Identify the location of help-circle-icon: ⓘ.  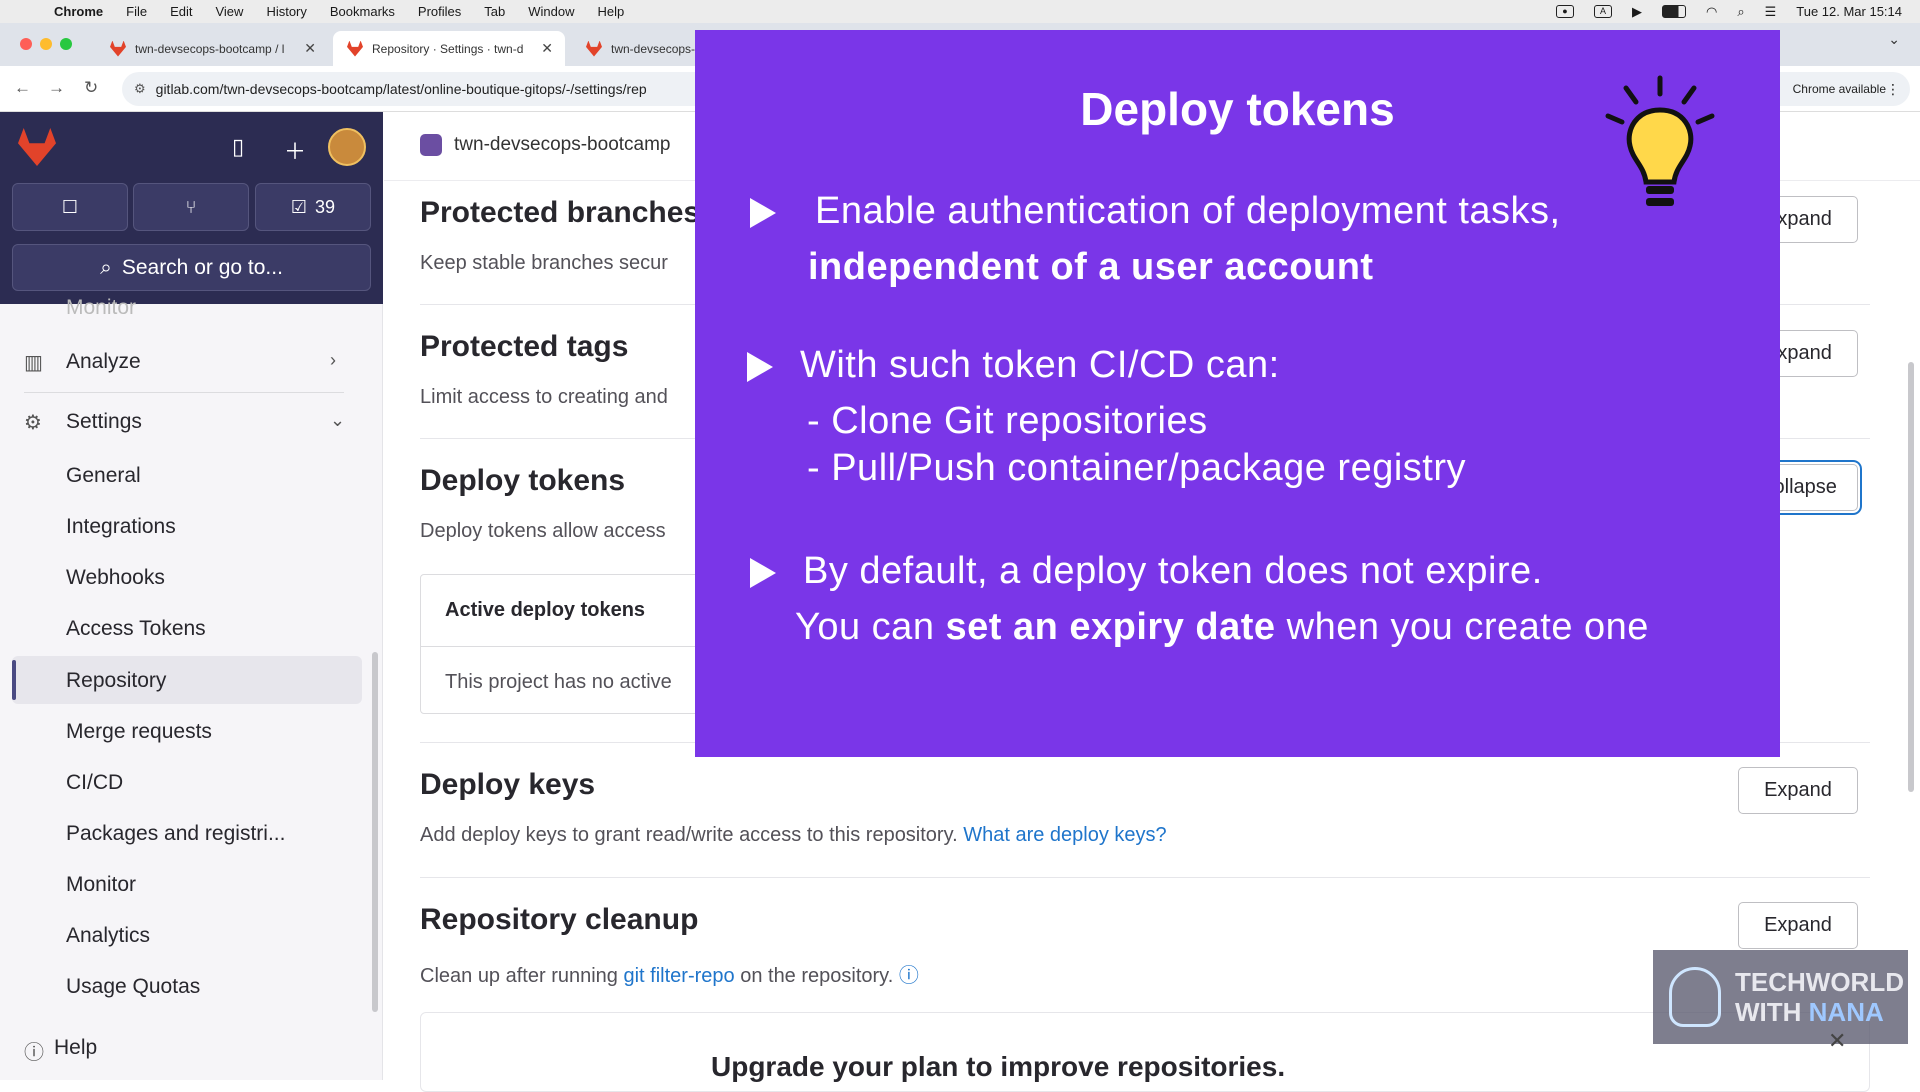
(909, 976).